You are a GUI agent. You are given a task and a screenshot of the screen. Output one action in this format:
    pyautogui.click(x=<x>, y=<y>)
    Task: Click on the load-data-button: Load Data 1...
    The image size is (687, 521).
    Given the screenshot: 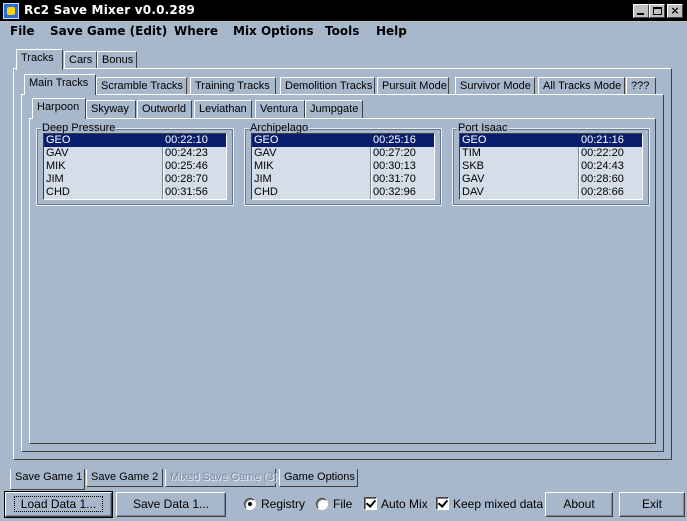 What is the action you would take?
    pyautogui.click(x=58, y=504)
    